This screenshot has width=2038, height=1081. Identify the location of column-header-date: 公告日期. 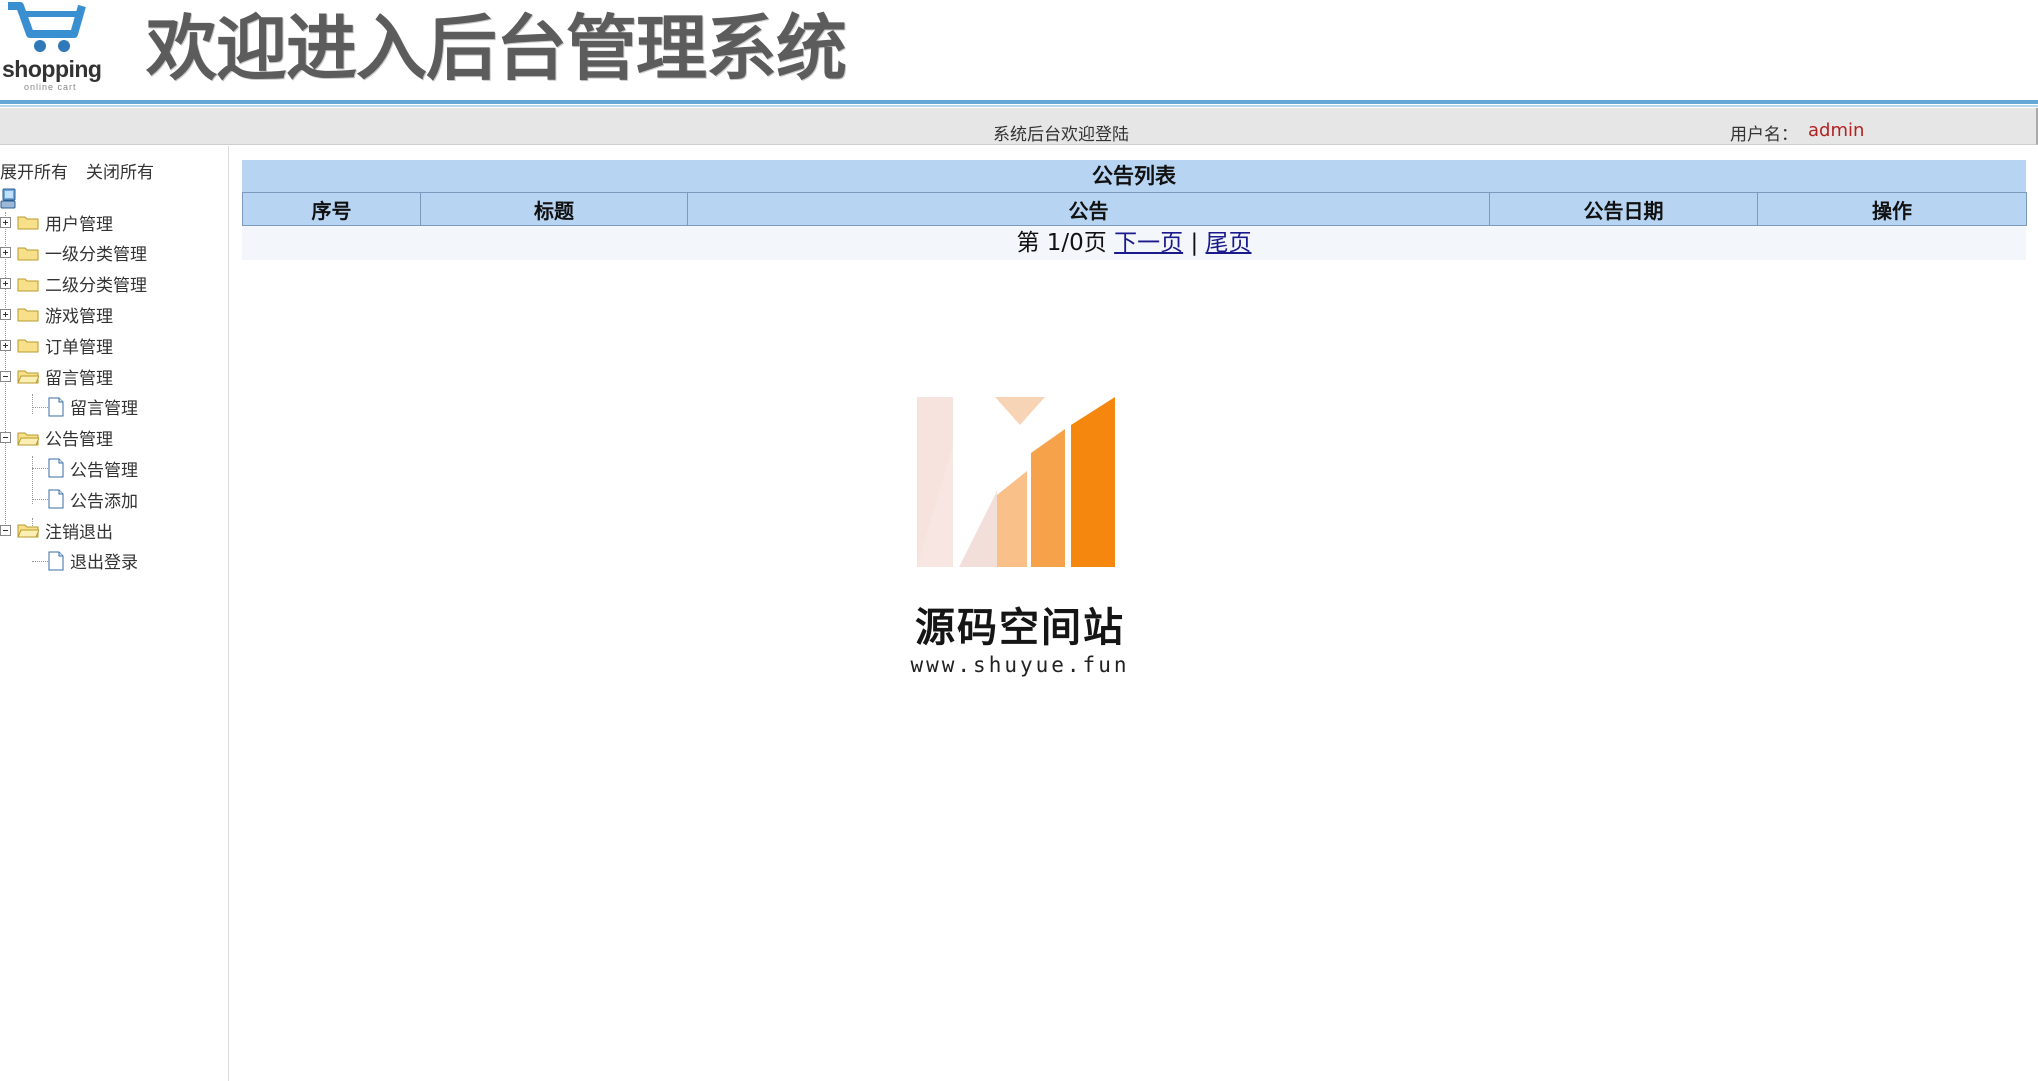
(1623, 209).